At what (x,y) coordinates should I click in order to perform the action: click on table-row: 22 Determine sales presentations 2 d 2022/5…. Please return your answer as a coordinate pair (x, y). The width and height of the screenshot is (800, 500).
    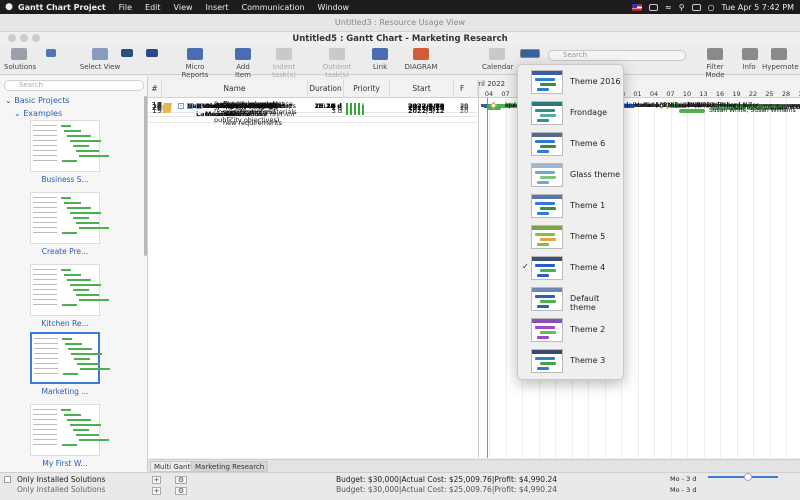
    Looking at the image, I should click on (313, 108).